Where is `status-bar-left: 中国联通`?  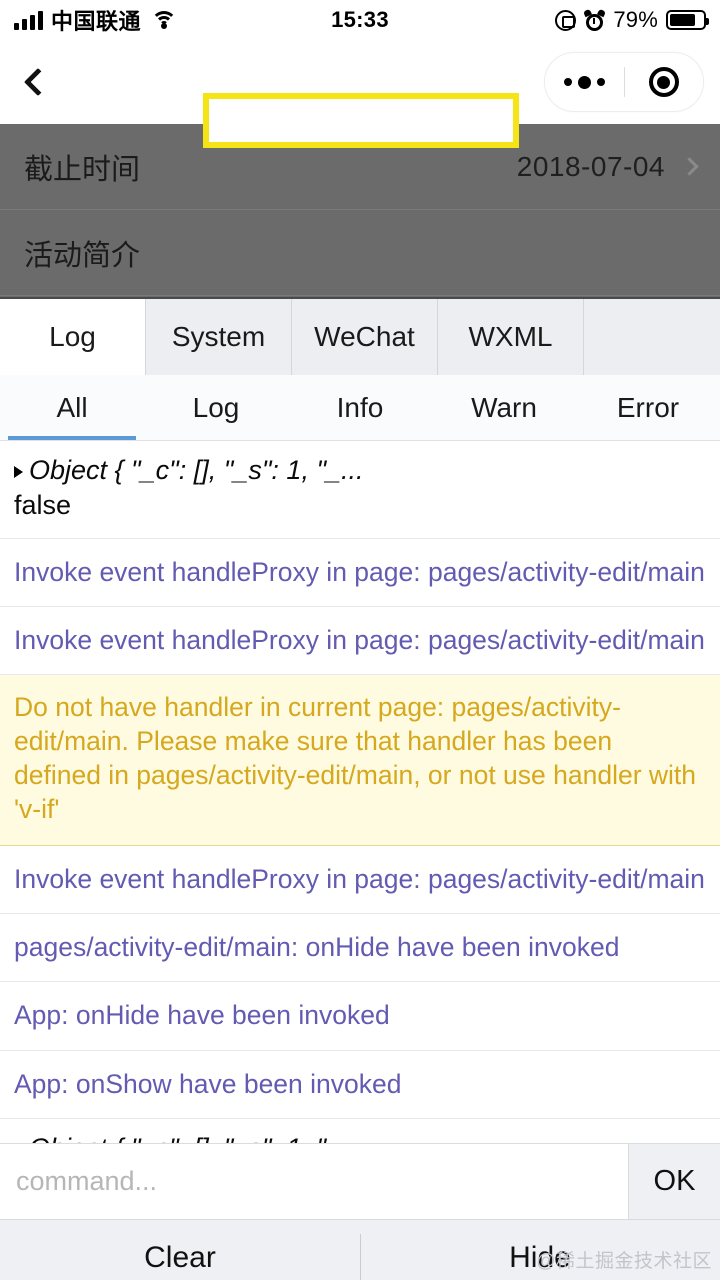
status-bar-left: 中国联通 is located at coordinates (96, 20).